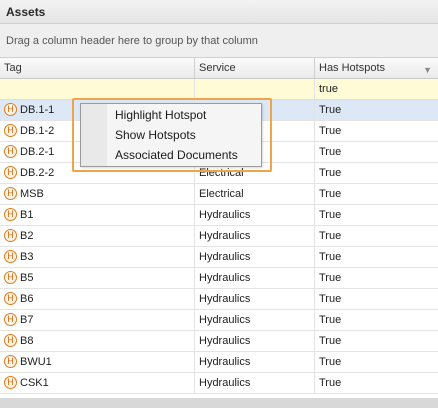 This screenshot has width=438, height=408. What do you see at coordinates (27, 236) in the screenshot?
I see `tag-label: B2` at bounding box center [27, 236].